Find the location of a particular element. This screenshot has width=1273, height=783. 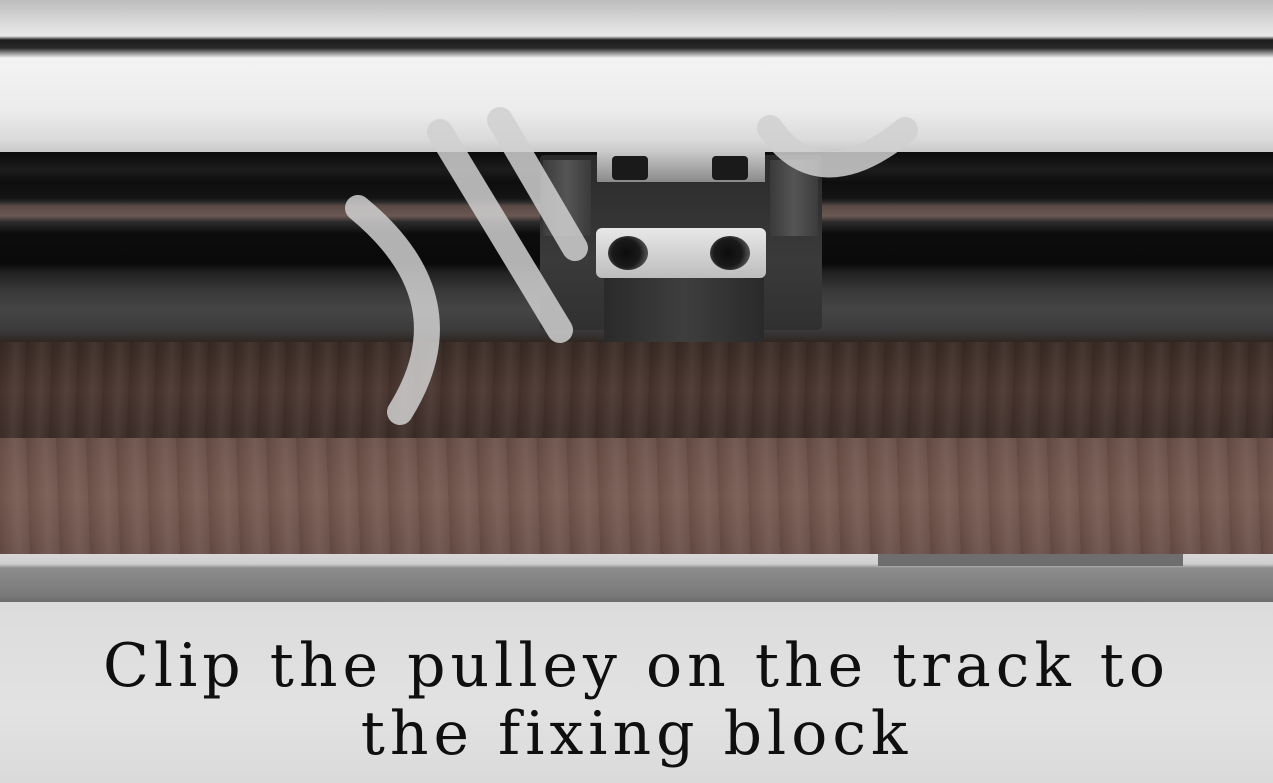

bottom-rail-gap is located at coordinates (1030, 560).